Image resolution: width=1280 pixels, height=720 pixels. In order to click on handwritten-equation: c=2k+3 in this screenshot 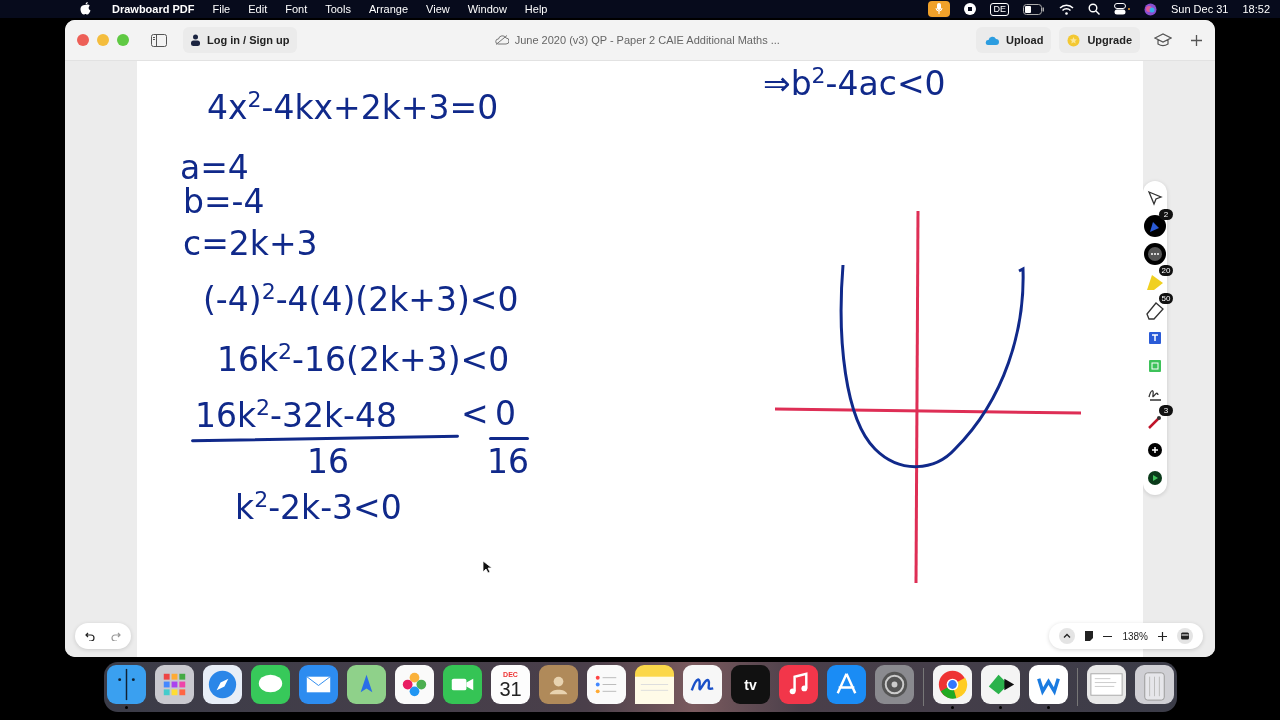, I will do `click(250, 243)`.